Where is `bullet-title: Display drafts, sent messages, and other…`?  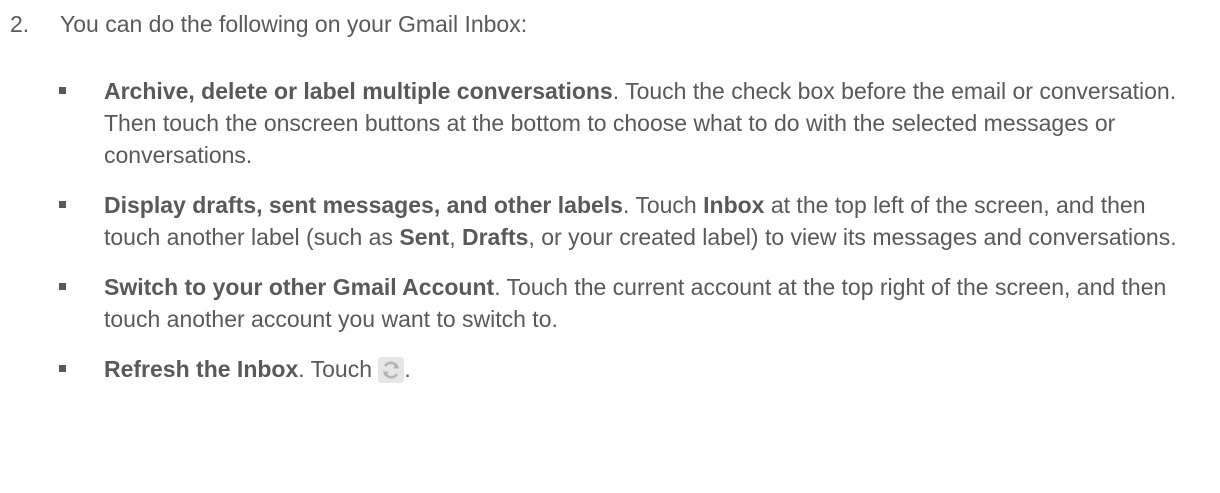
bullet-title: Display drafts, sent messages, and other… is located at coordinates (363, 205).